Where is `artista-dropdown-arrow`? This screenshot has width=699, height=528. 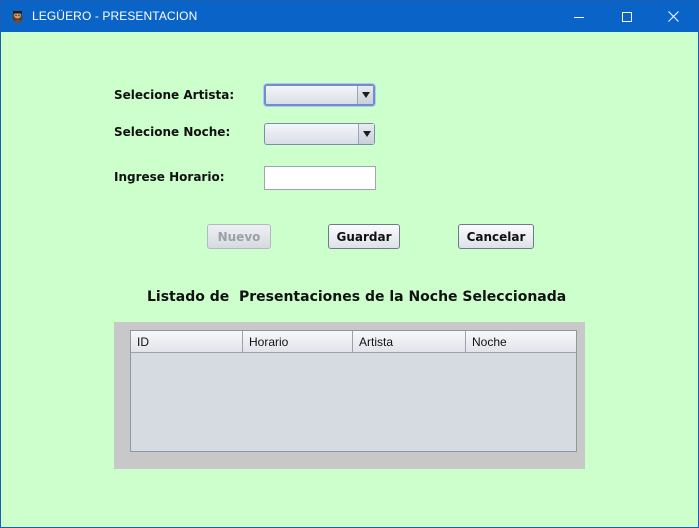 artista-dropdown-arrow is located at coordinates (365, 95).